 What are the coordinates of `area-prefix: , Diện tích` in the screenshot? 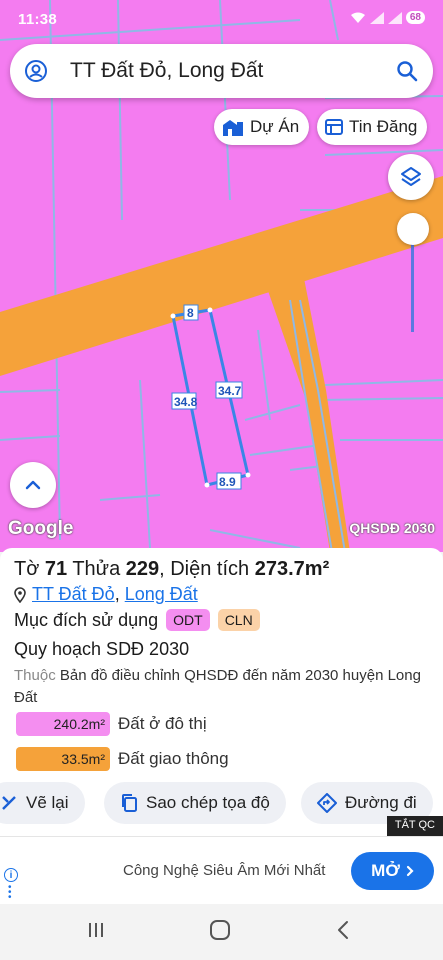 It's located at (207, 569).